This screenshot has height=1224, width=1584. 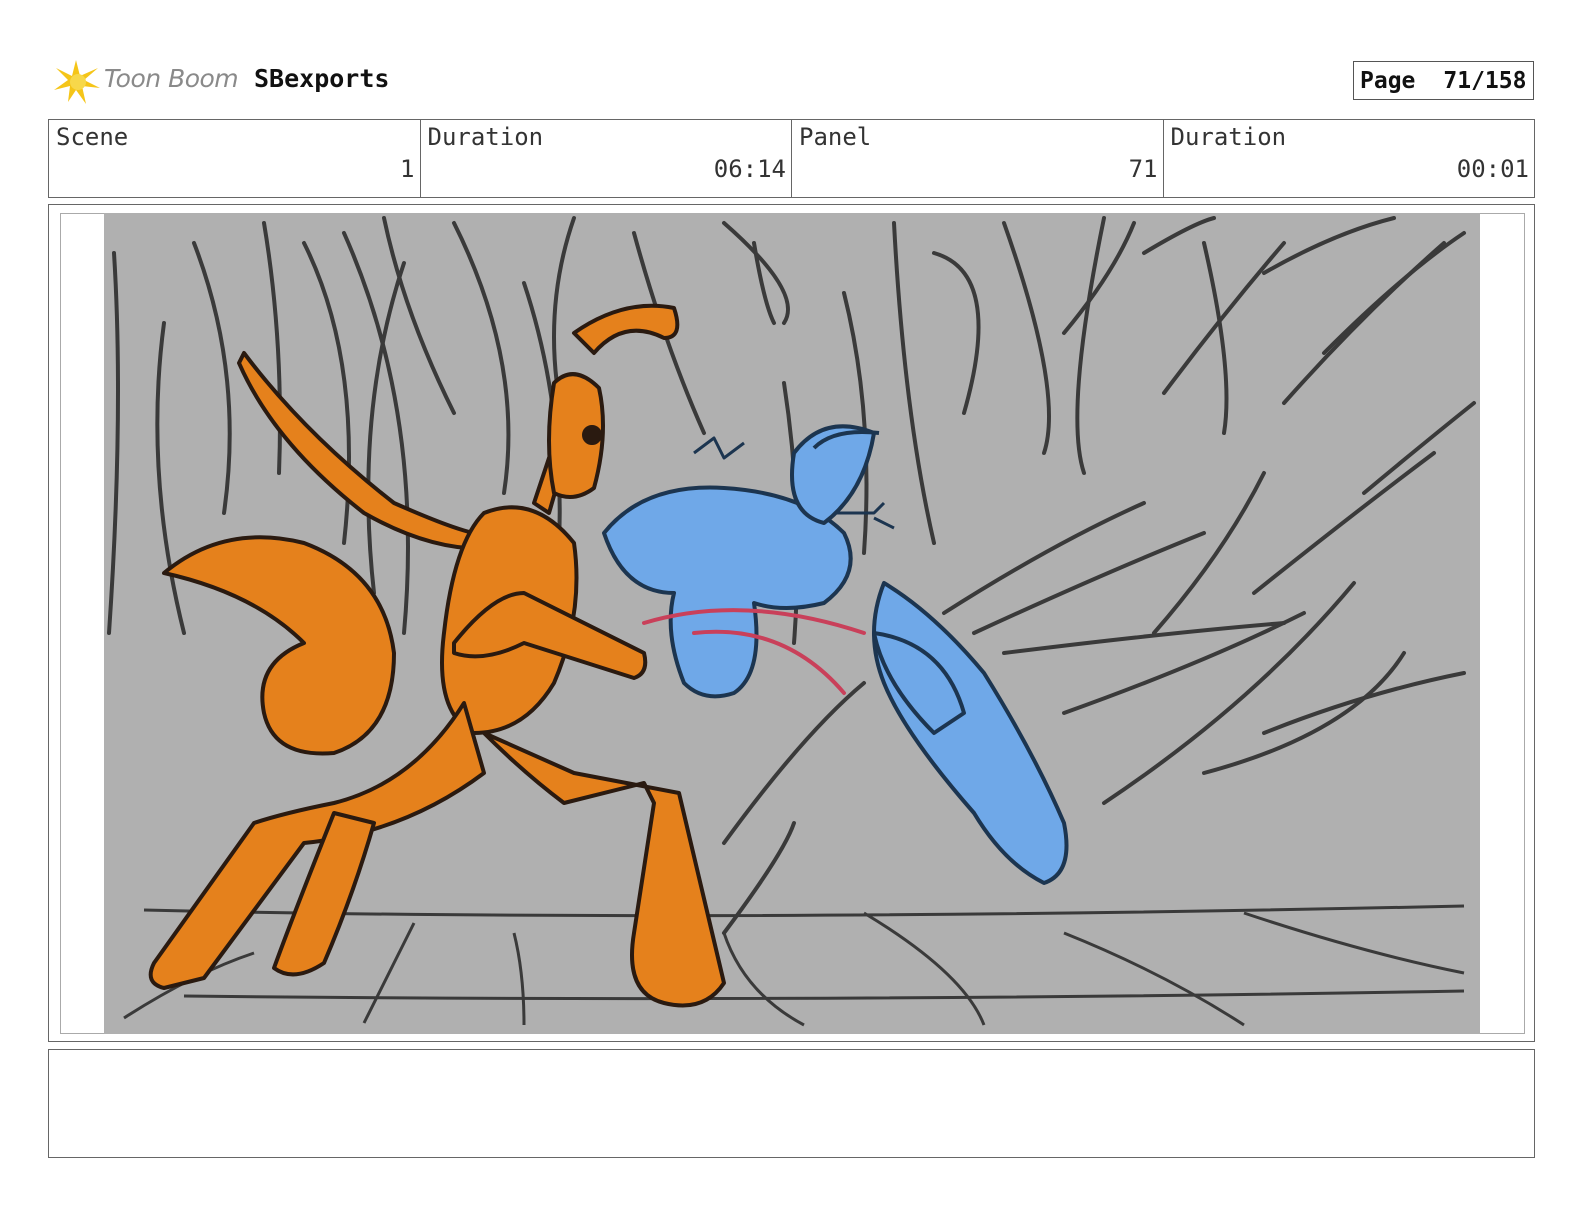 What do you see at coordinates (322, 78) in the screenshot?
I see `project-name: SBexports` at bounding box center [322, 78].